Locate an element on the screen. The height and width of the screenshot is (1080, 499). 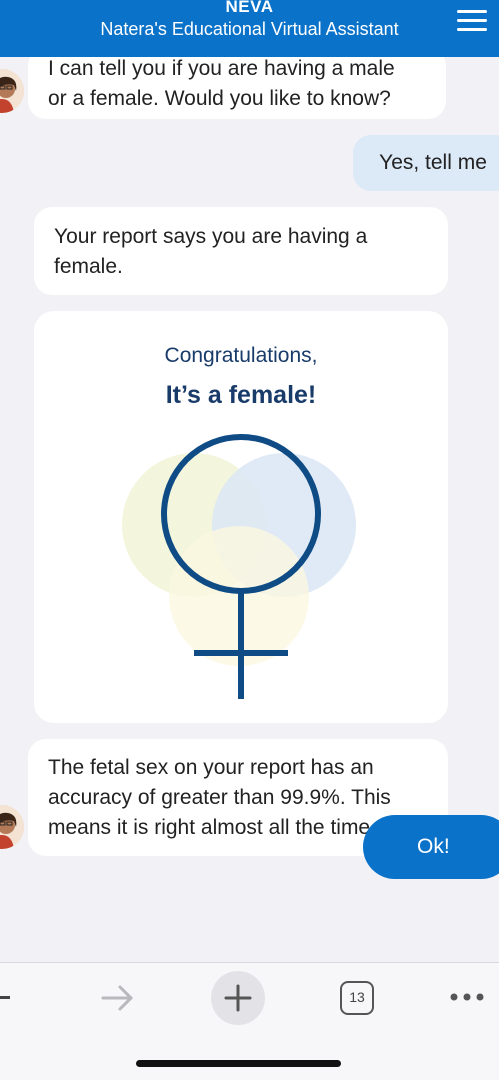
tabs-icon: 13 is located at coordinates (357, 998).